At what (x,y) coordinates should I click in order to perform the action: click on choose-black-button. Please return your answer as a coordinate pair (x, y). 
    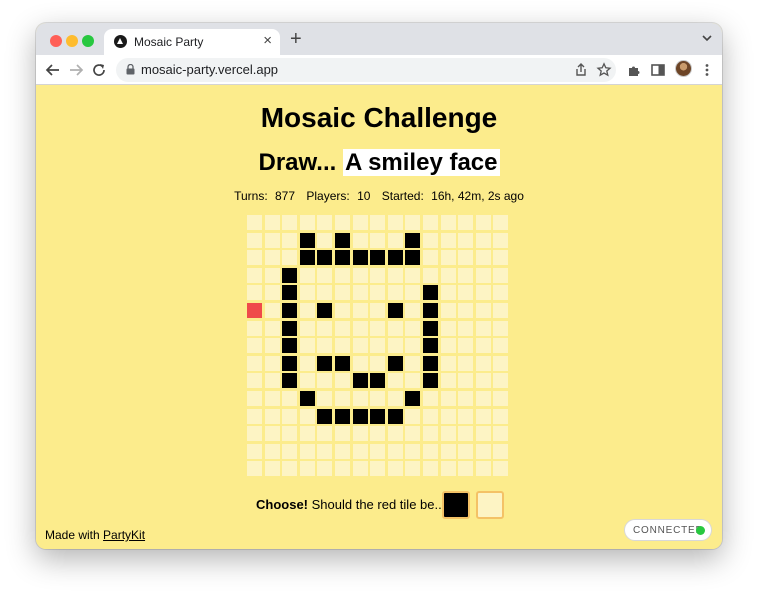
    Looking at the image, I should click on (456, 505).